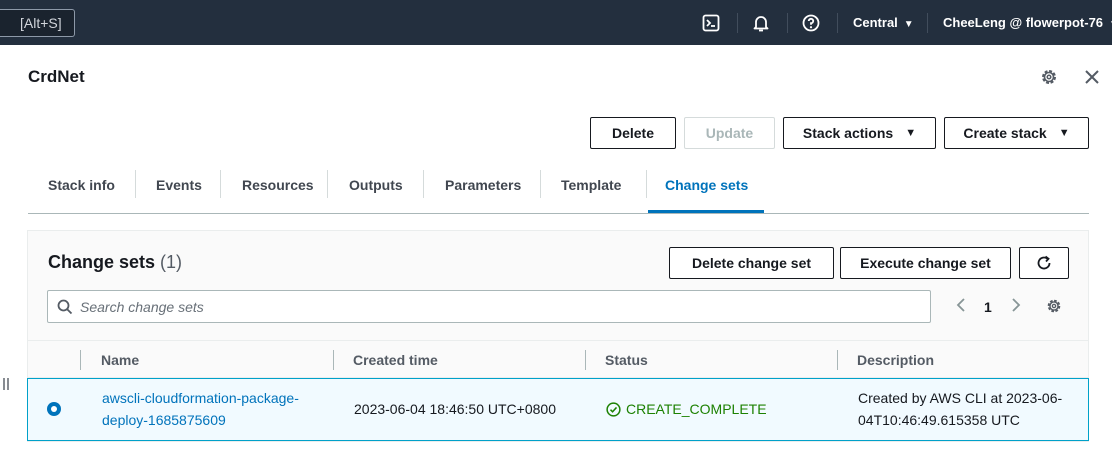  I want to click on active-tab-indicator, so click(706, 211).